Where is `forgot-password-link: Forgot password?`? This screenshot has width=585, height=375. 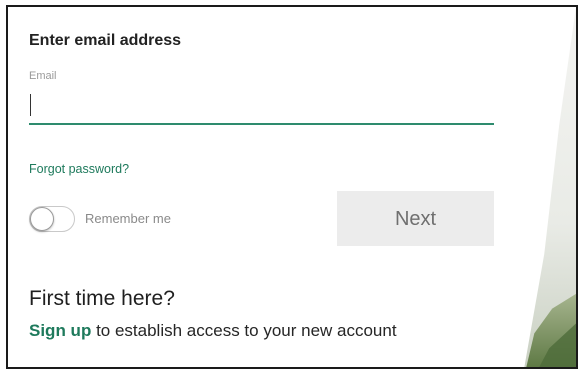
forgot-password-link: Forgot password? is located at coordinates (79, 169).